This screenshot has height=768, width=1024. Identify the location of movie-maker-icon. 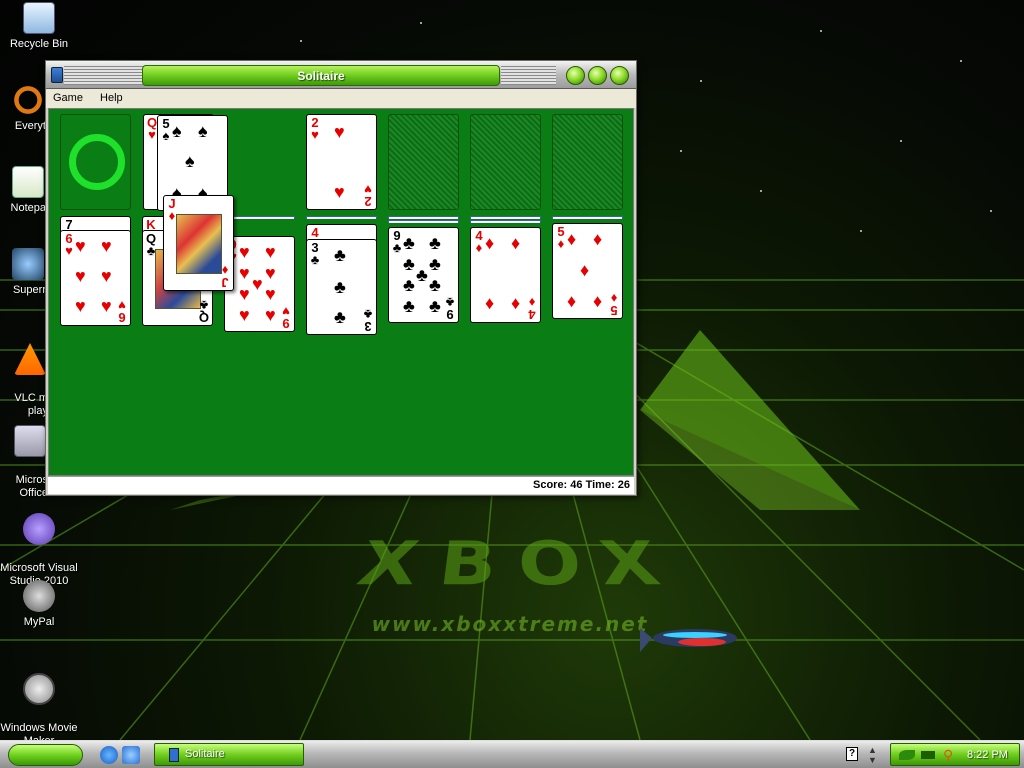
(39, 689).